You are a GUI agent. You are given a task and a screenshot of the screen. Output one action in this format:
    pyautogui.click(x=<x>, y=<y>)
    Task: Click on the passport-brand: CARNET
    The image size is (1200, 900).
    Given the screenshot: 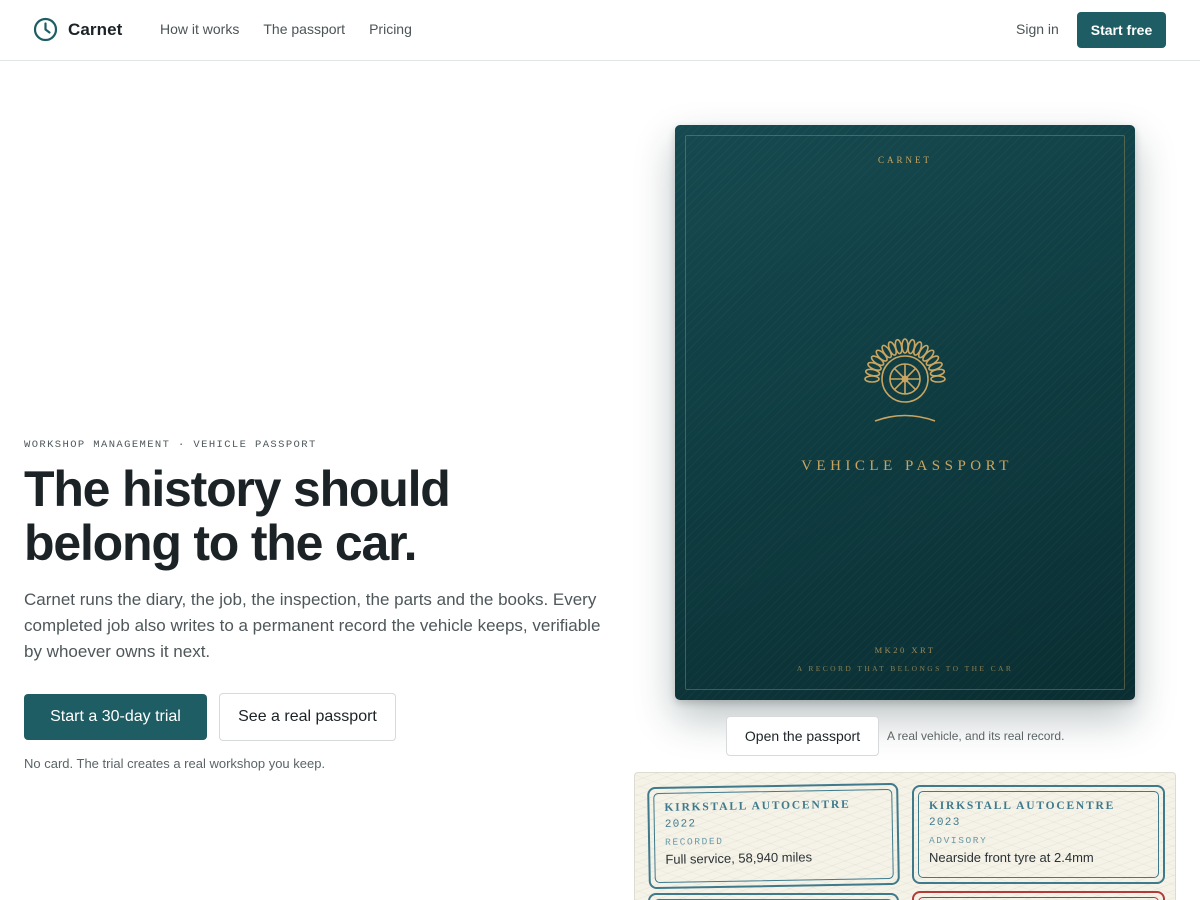 What is the action you would take?
    pyautogui.click(x=905, y=160)
    